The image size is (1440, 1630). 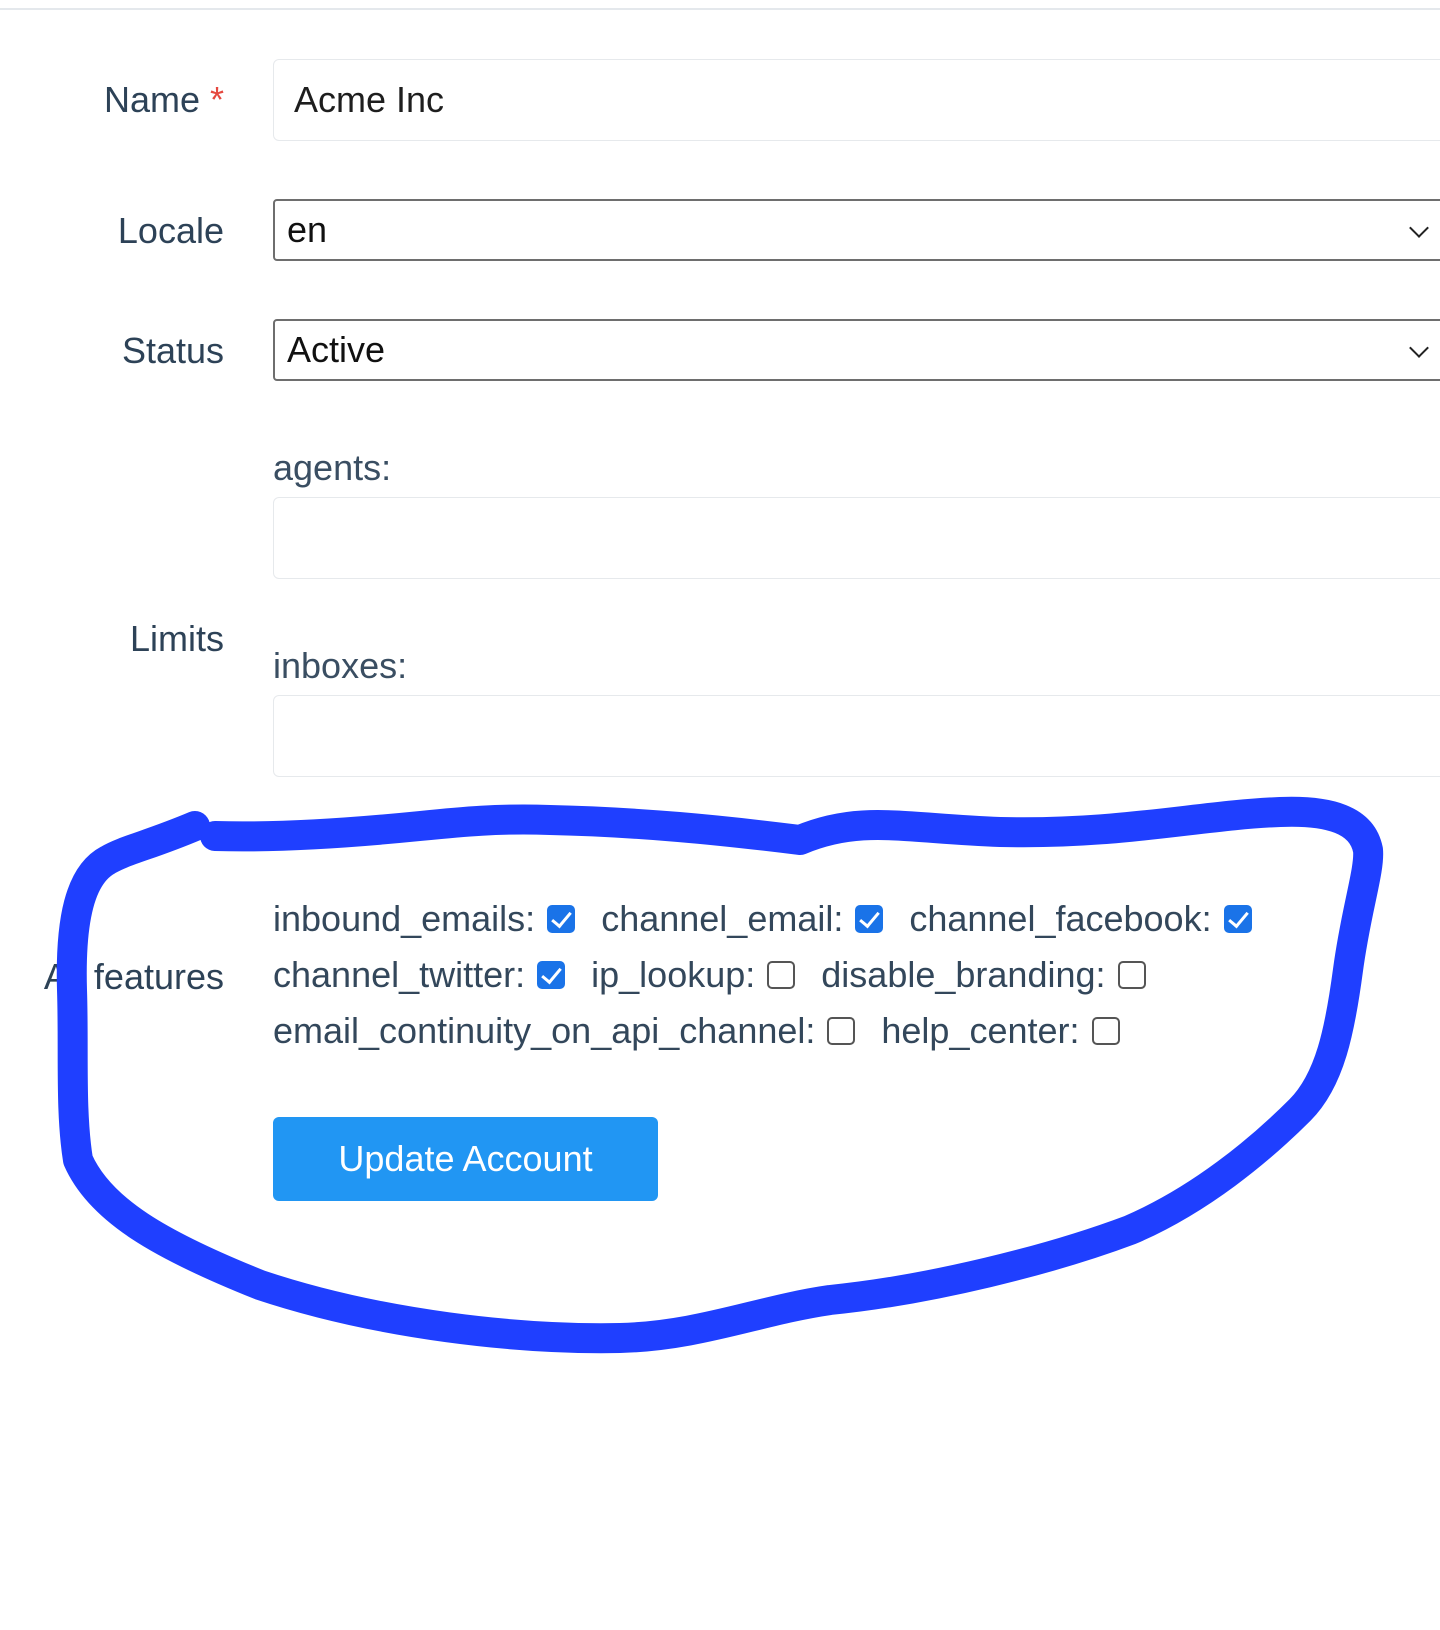 What do you see at coordinates (963, 974) in the screenshot?
I see `feature-label: disable_branding:` at bounding box center [963, 974].